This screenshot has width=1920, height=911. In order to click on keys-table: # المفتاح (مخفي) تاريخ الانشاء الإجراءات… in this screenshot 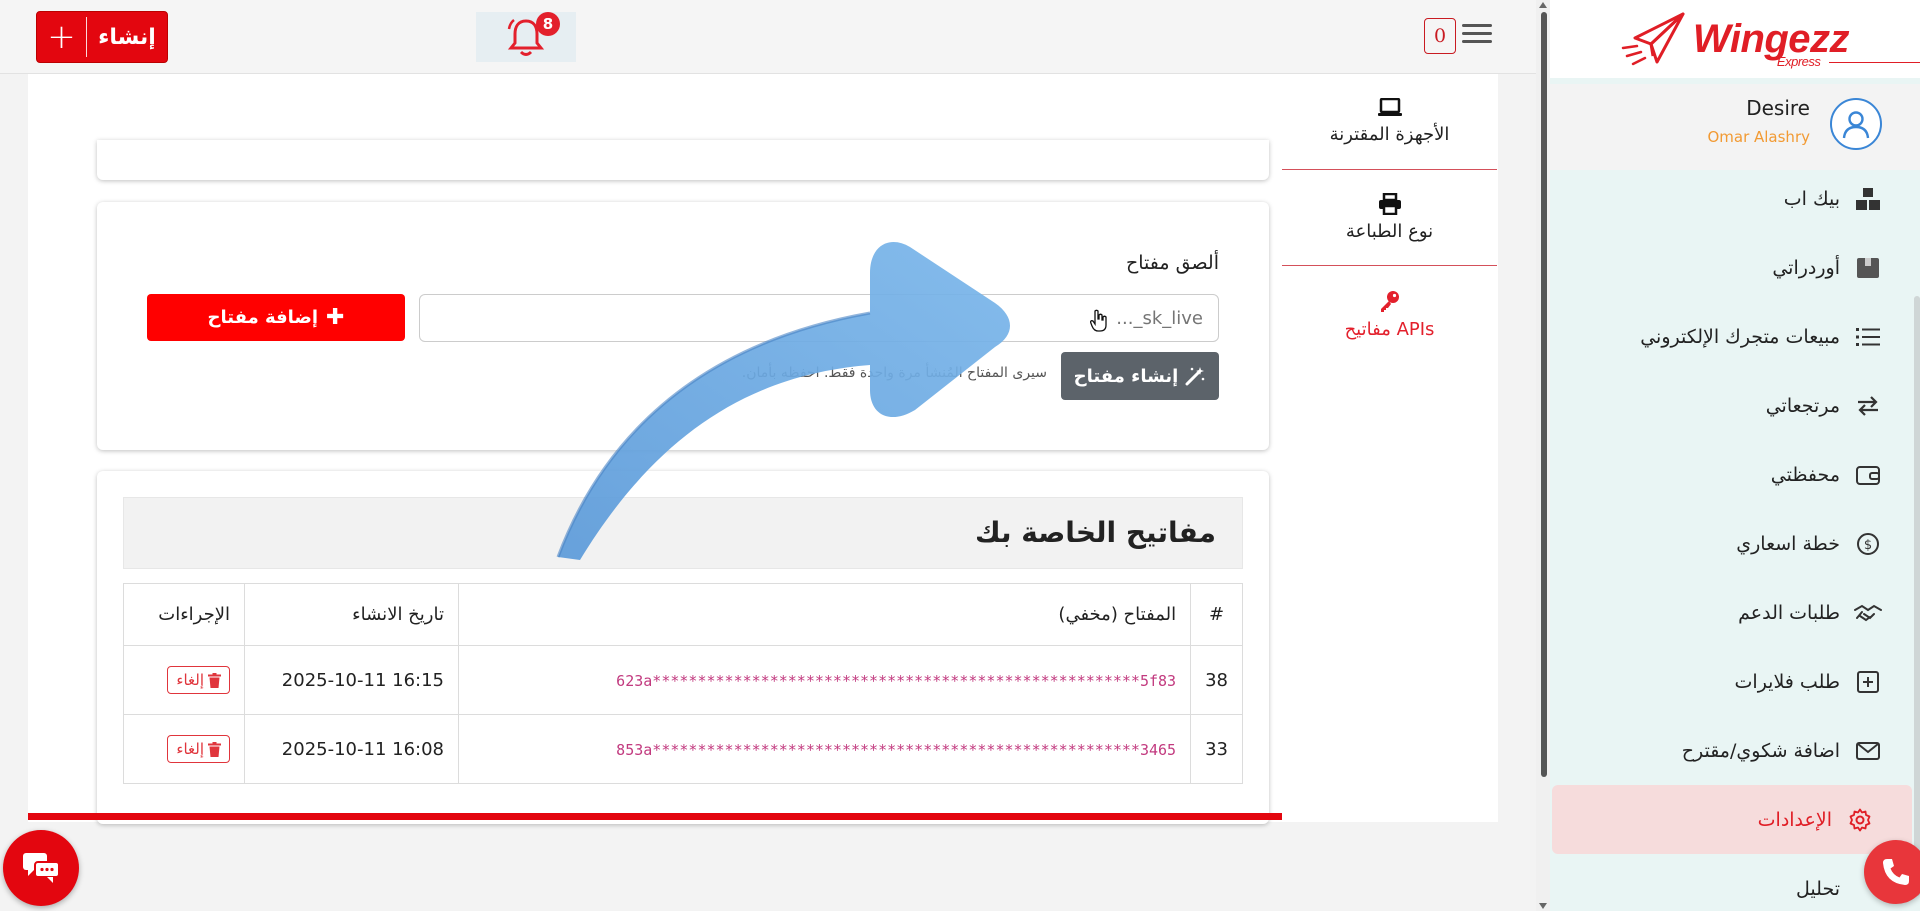, I will do `click(683, 683)`.